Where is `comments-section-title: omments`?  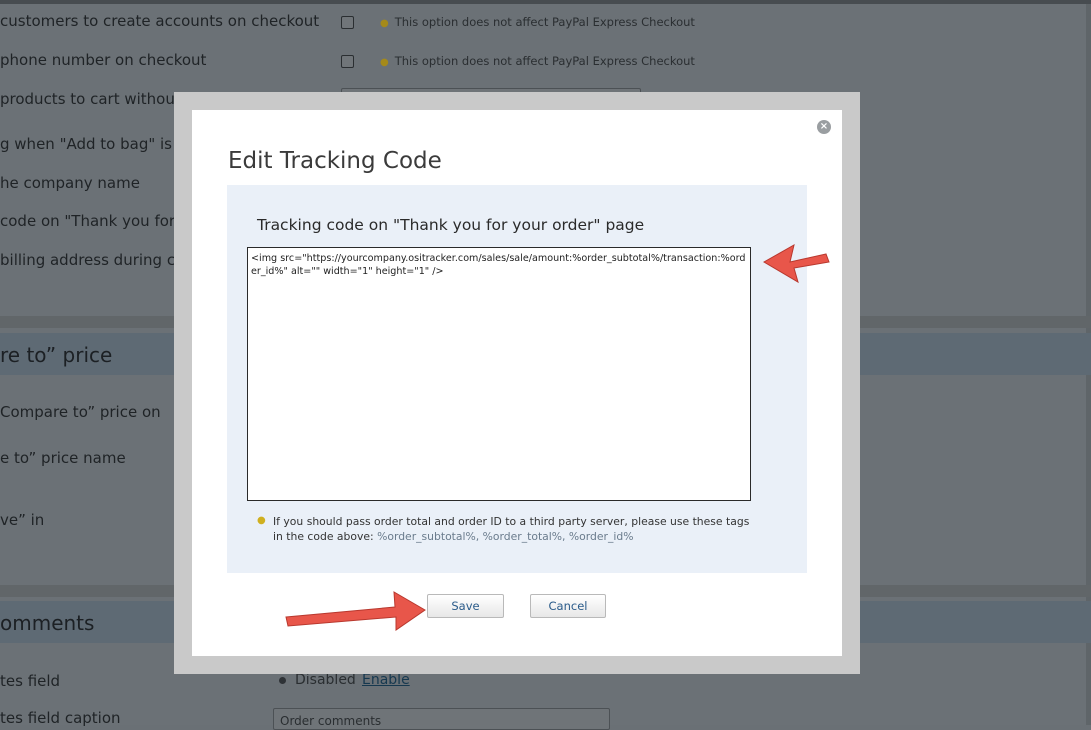 comments-section-title: omments is located at coordinates (47, 623).